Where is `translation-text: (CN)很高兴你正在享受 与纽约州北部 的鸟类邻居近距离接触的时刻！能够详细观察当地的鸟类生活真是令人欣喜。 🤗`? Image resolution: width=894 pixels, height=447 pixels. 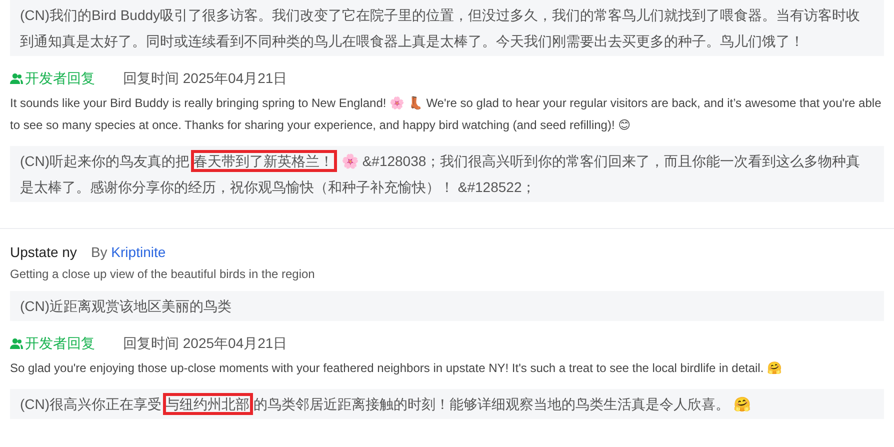 translation-text: (CN)很高兴你正在享受 与纽约州北部 的鸟类邻居近距离接触的时刻！能够详细观察当地的鸟类生活真是令人欣喜。 🤗 is located at coordinates (447, 404).